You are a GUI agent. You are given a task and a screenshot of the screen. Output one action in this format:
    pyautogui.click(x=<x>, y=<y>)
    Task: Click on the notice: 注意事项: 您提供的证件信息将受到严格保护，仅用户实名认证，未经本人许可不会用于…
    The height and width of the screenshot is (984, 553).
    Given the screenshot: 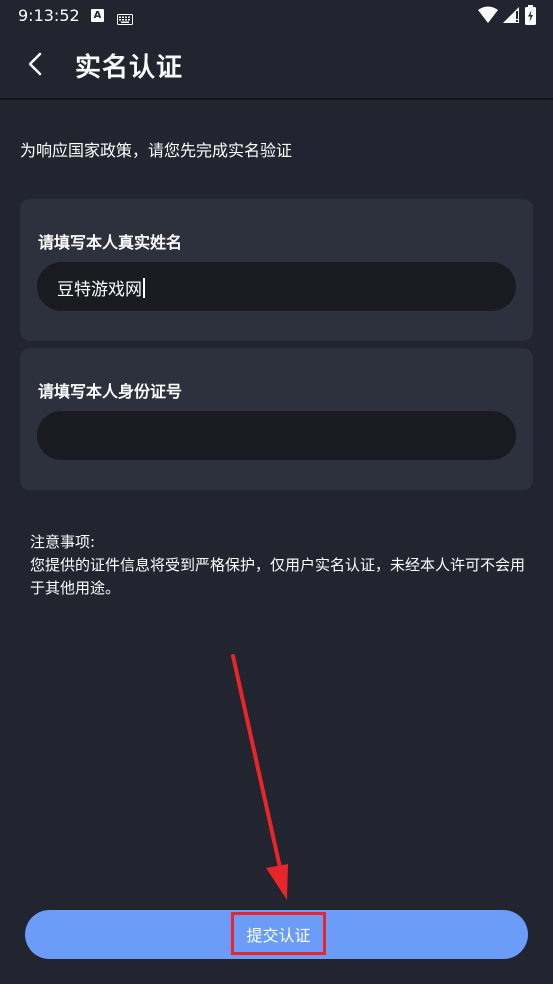 What is the action you would take?
    pyautogui.click(x=277, y=565)
    